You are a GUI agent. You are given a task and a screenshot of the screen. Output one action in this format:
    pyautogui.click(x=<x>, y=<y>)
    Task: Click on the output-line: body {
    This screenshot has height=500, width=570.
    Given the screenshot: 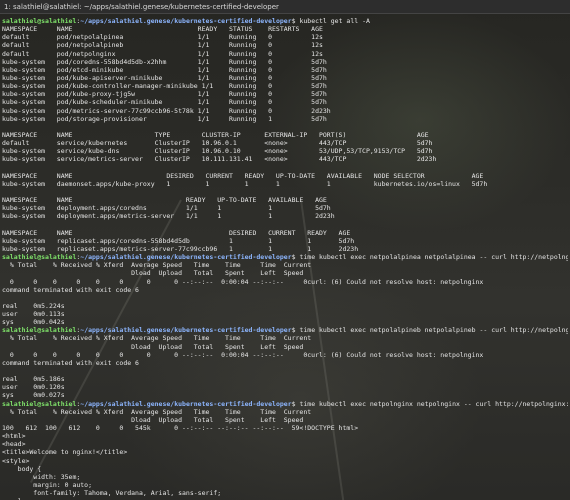 What is the action you would take?
    pyautogui.click(x=22, y=468)
    